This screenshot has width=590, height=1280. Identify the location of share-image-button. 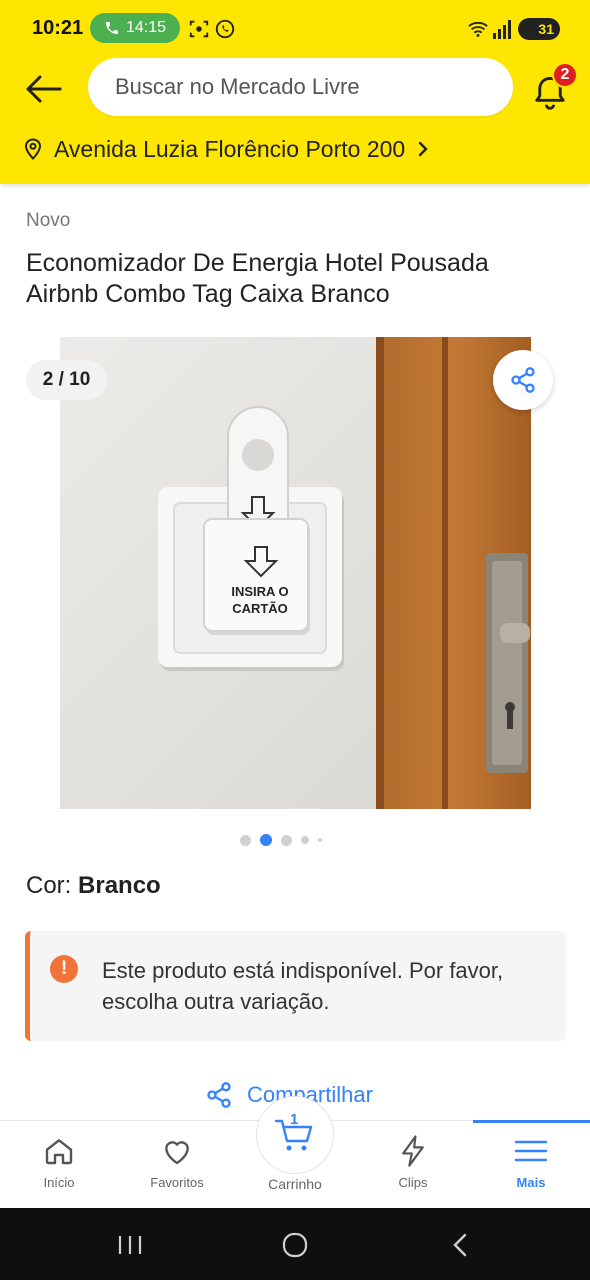
(523, 380).